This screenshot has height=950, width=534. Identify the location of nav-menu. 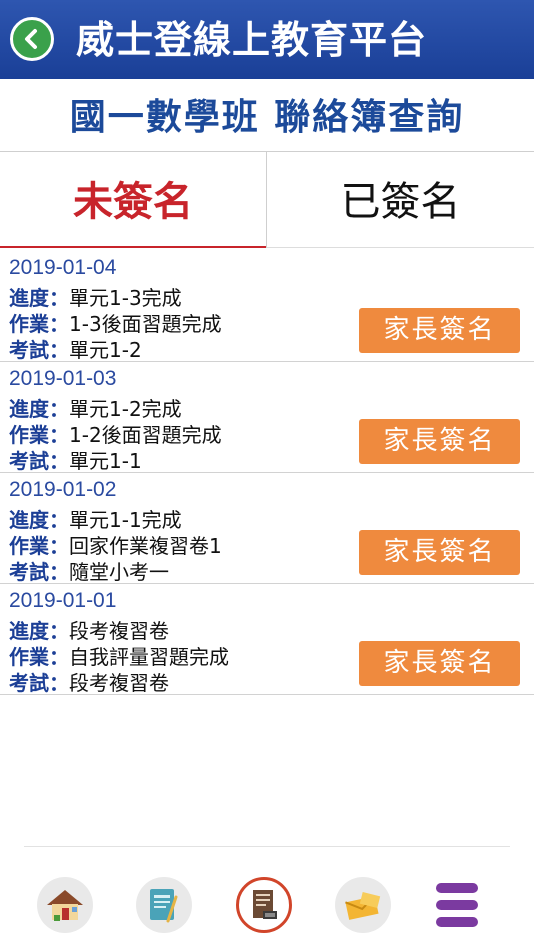
(462, 905).